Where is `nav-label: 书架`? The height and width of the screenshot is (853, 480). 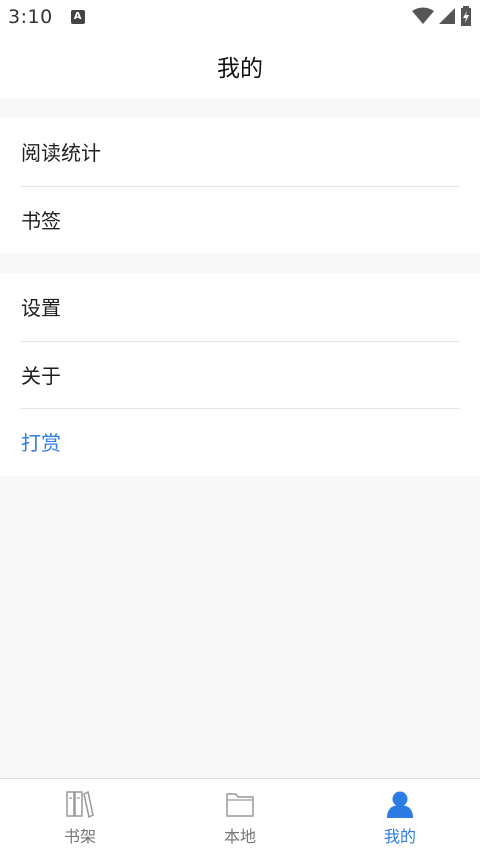
nav-label: 书架 is located at coordinates (79, 836).